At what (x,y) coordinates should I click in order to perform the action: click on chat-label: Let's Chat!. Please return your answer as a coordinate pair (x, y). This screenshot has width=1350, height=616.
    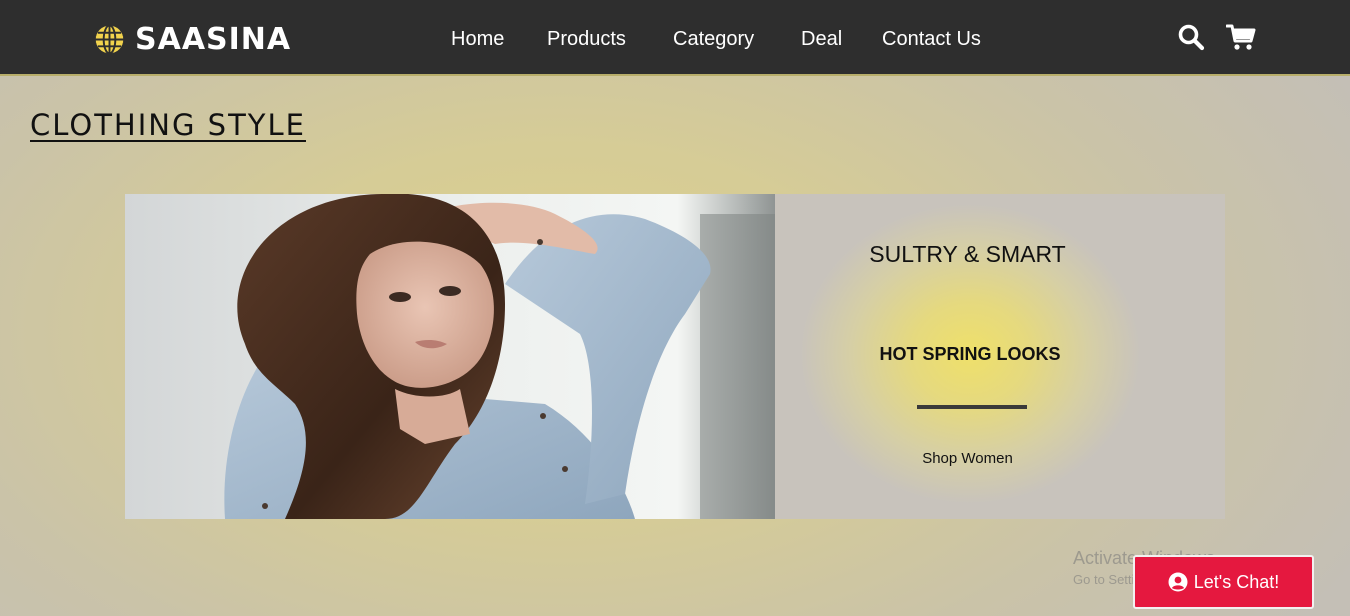
    Looking at the image, I should click on (1236, 581).